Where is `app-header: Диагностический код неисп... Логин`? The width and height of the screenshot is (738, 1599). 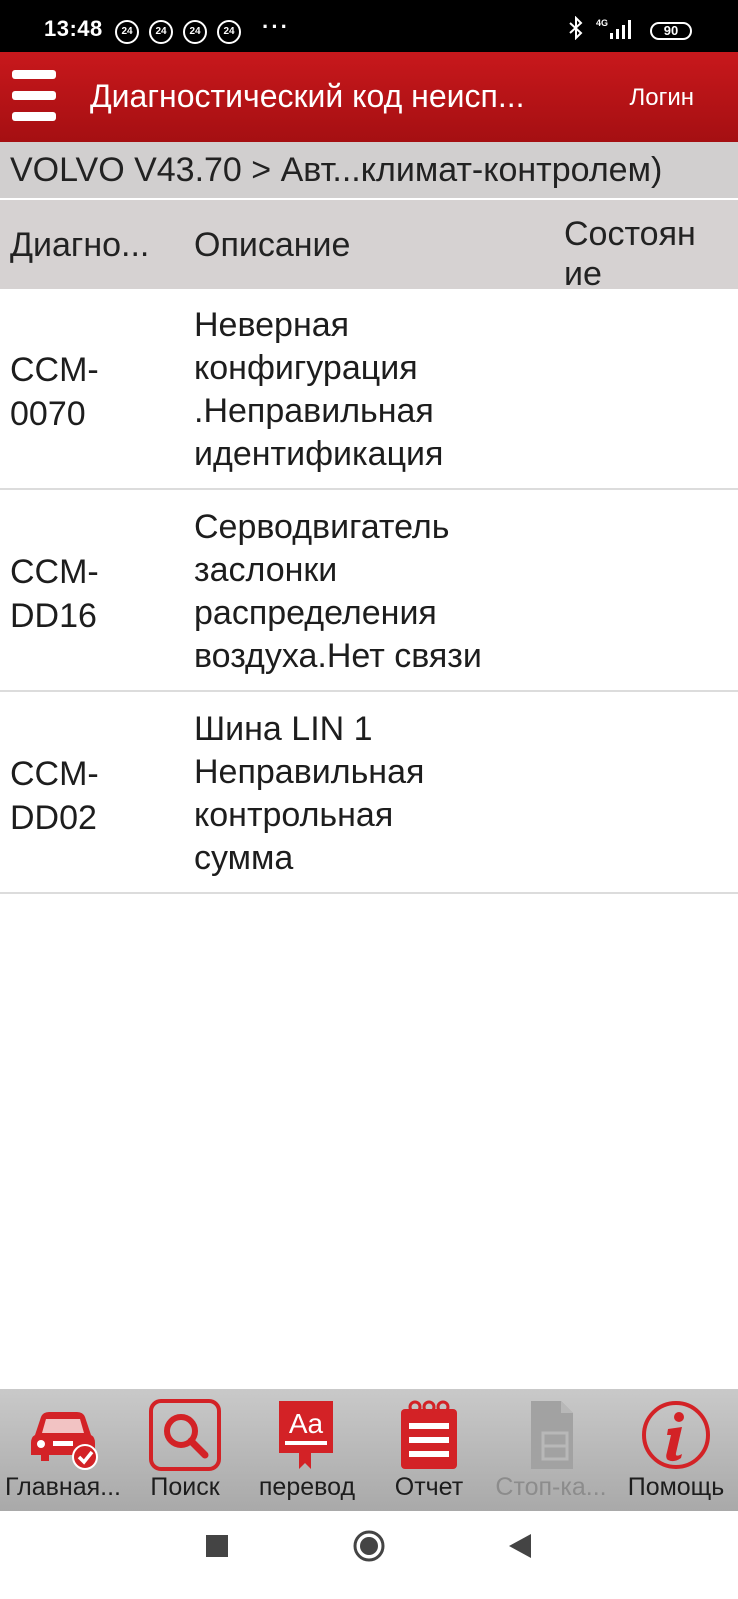 app-header: Диагностический код неисп... Логин is located at coordinates (369, 97).